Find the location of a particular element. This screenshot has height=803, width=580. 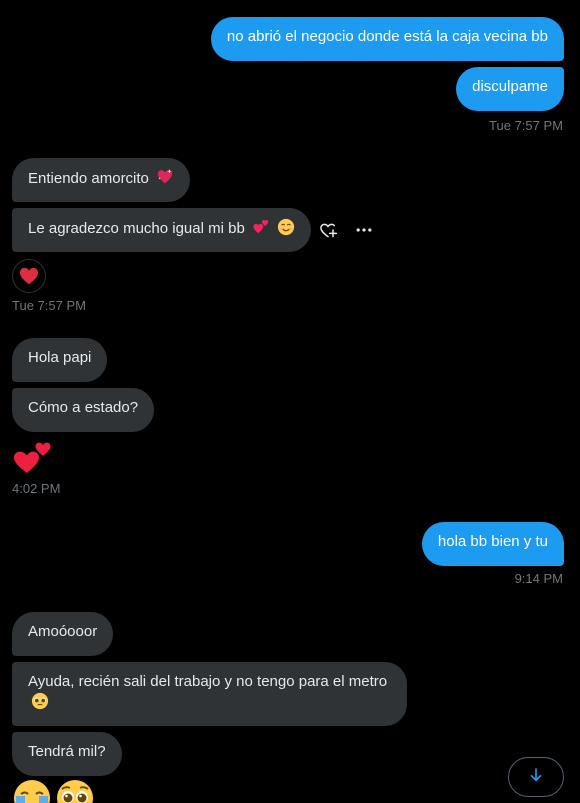

message-sent: hola bb bien y tu is located at coordinates (492, 544).